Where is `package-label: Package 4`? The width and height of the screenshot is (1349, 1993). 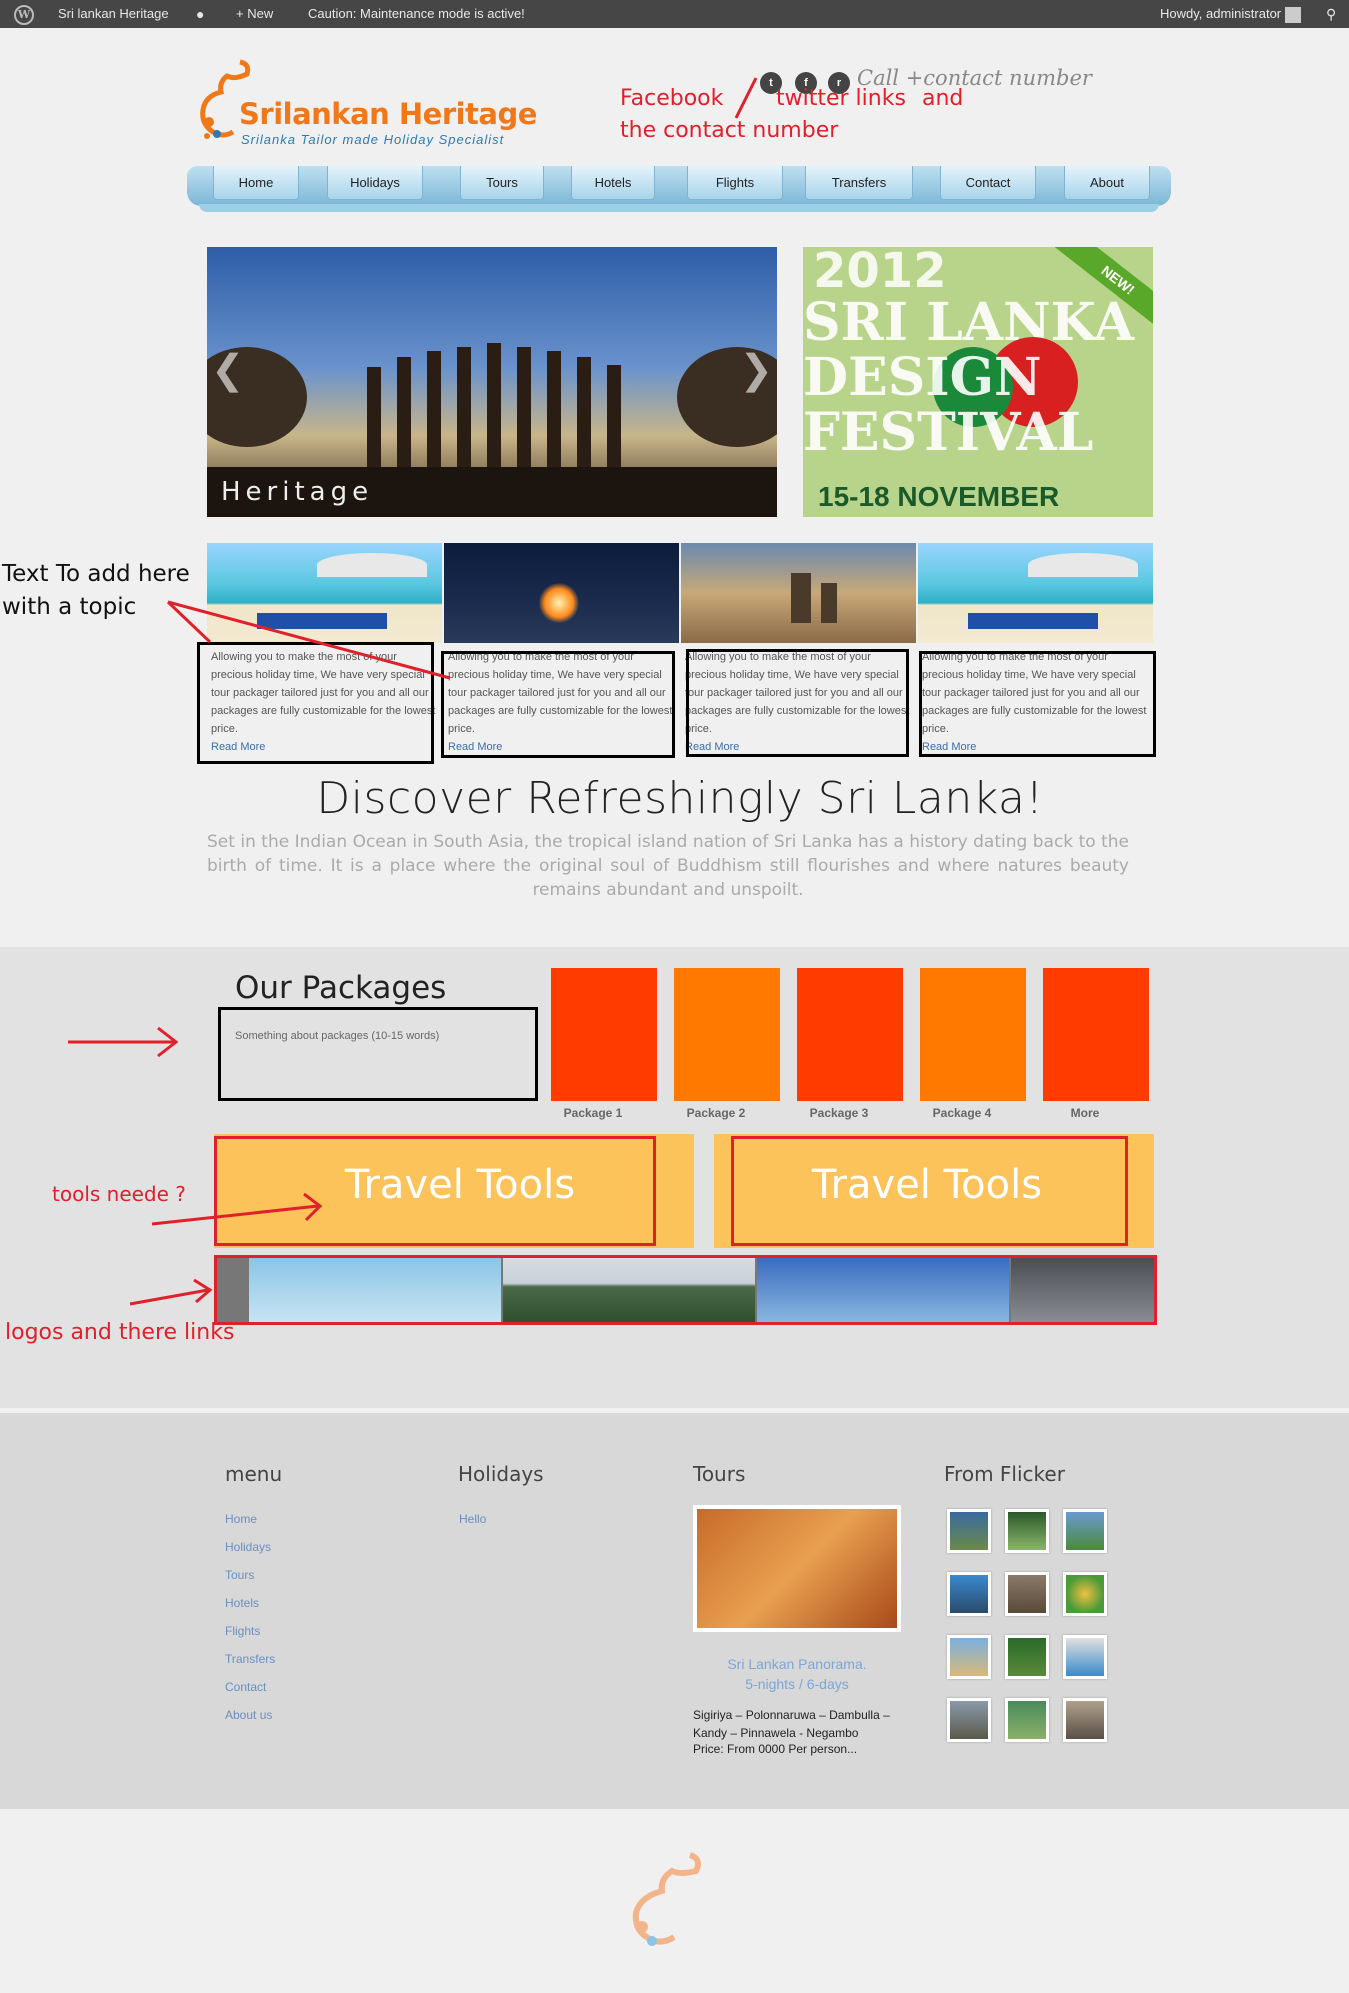
package-label: Package 4 is located at coordinates (962, 1113).